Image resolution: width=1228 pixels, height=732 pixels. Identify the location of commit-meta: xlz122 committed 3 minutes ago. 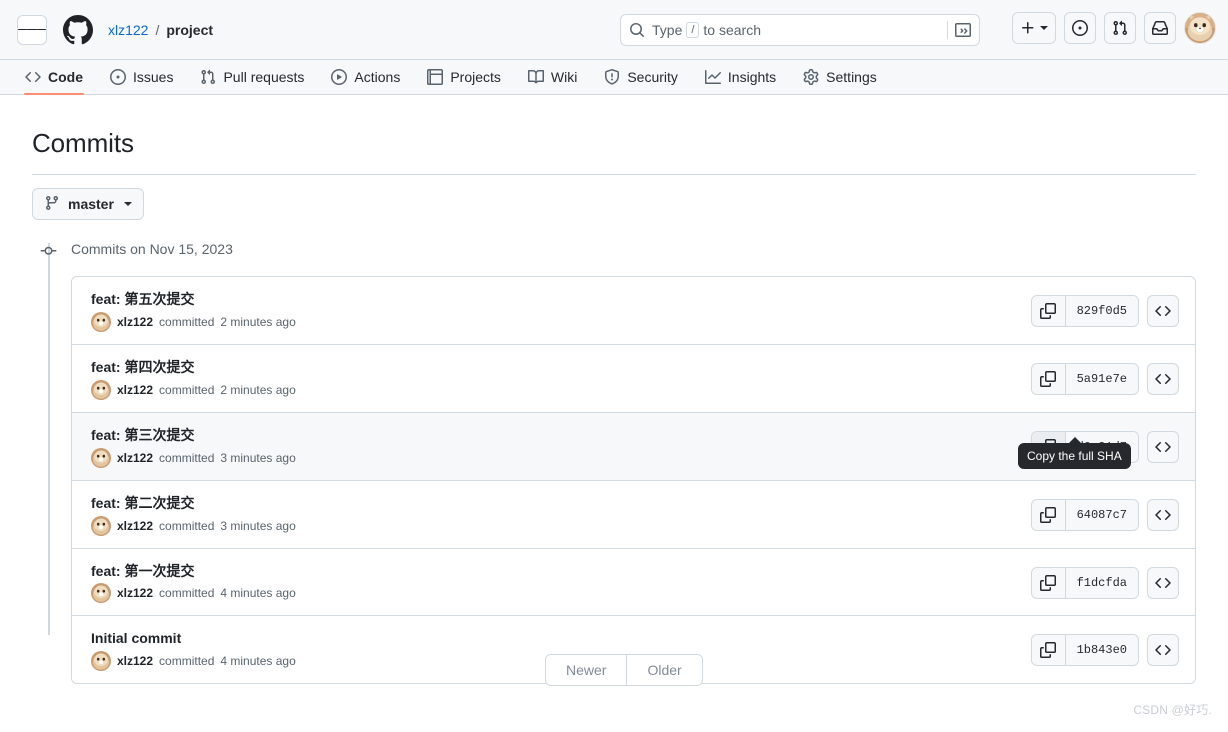
(193, 525).